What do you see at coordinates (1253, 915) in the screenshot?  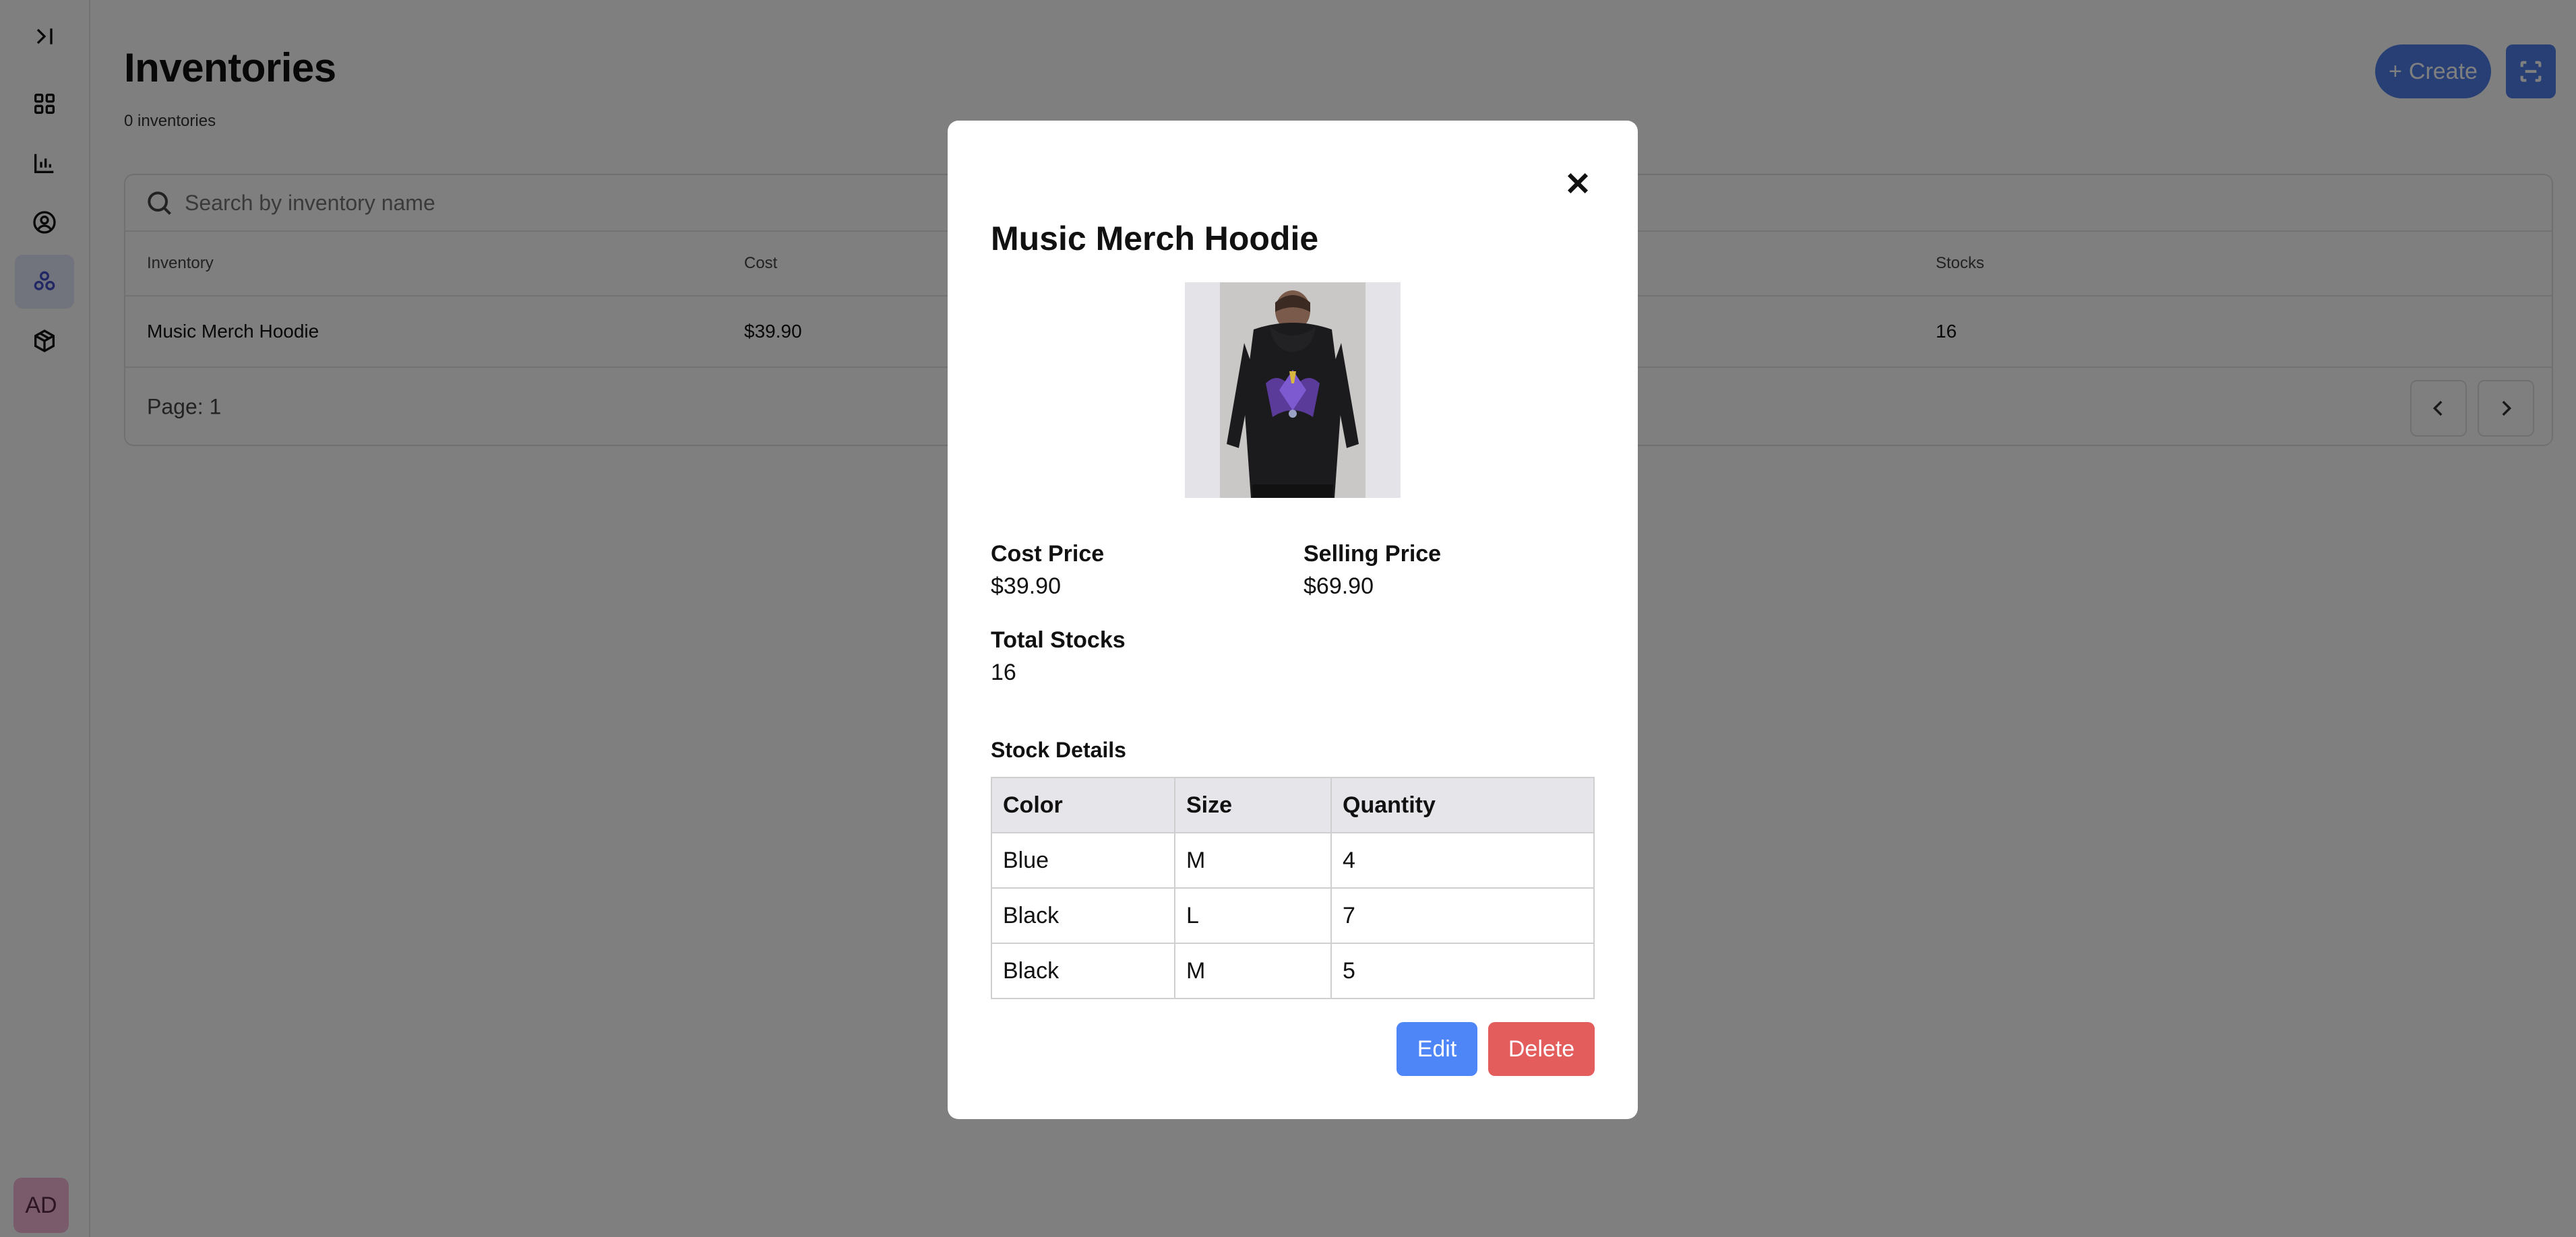 I see `cell-size: L` at bounding box center [1253, 915].